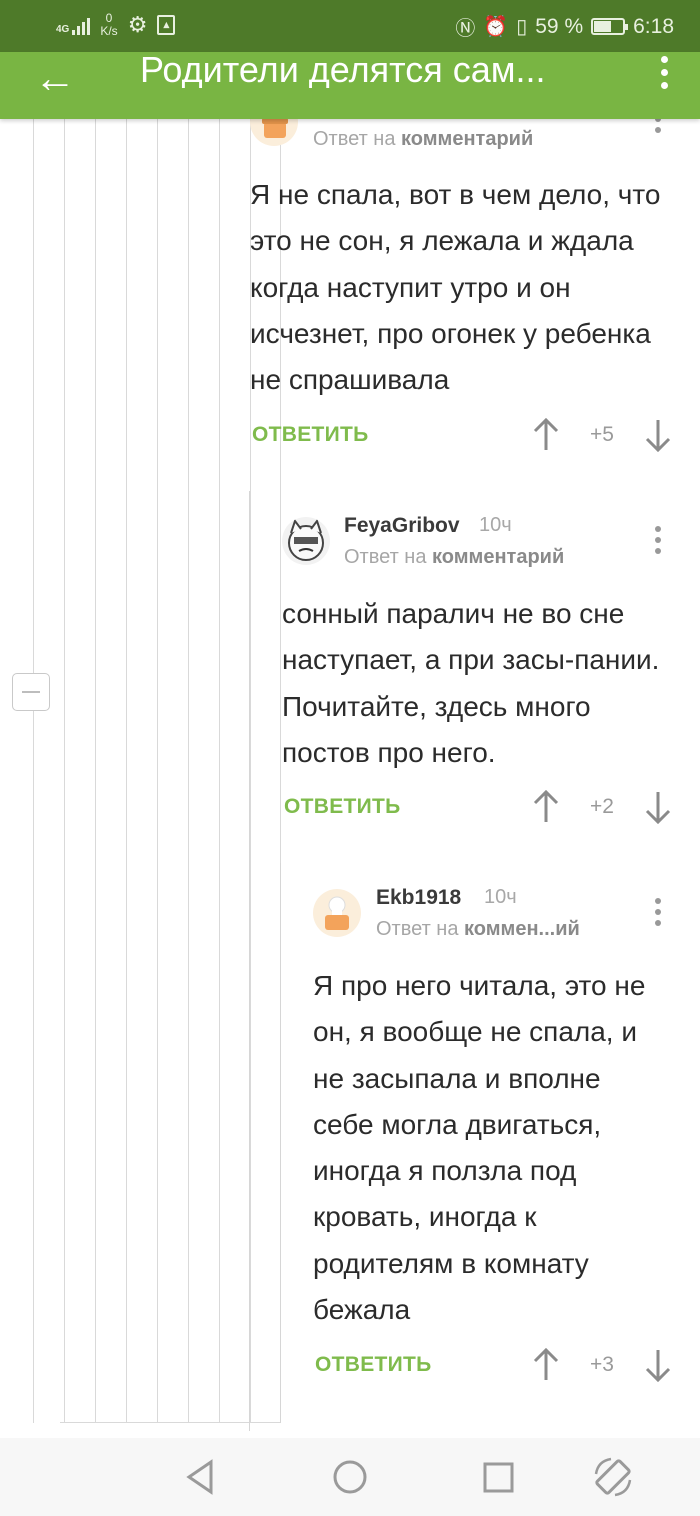  Describe the element at coordinates (664, 72) in the screenshot. I see `more-options-icon` at that location.